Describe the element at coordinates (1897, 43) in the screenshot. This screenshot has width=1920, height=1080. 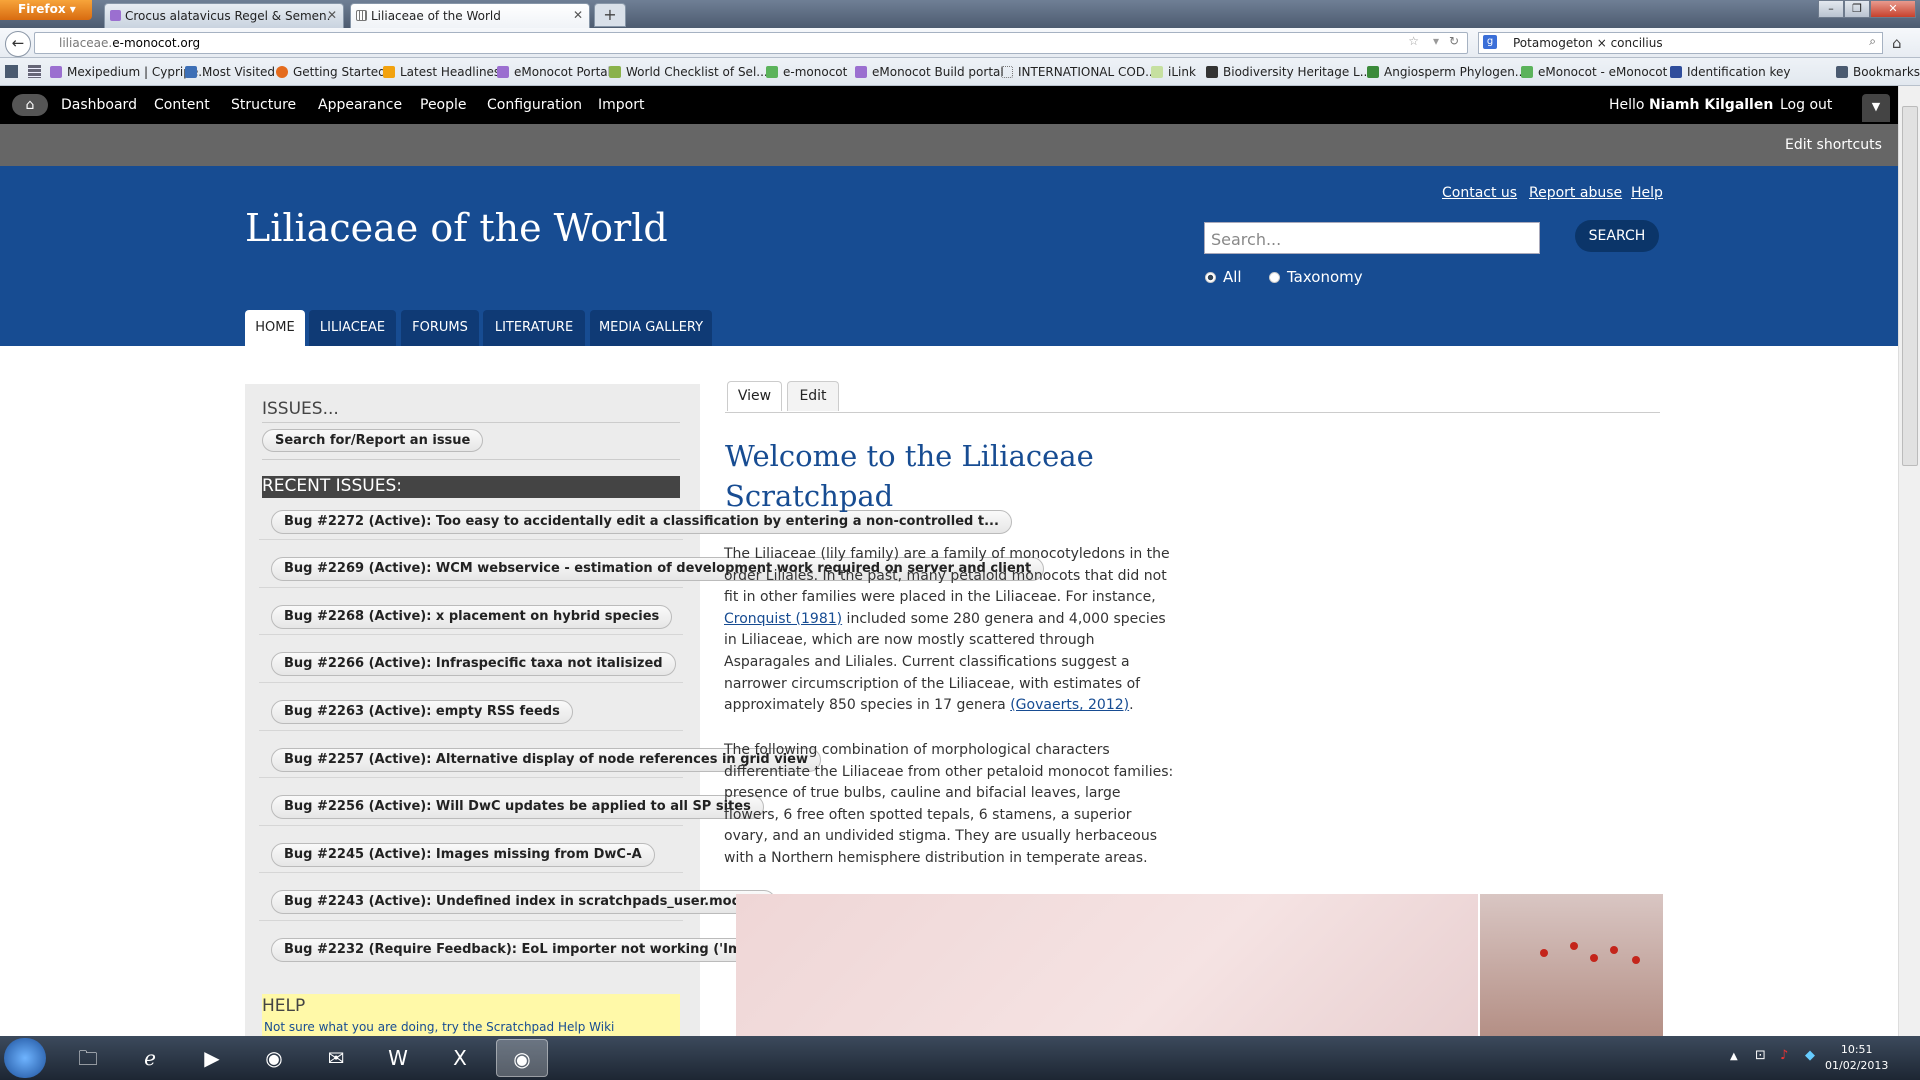
I see `home-icon: ⌂` at that location.